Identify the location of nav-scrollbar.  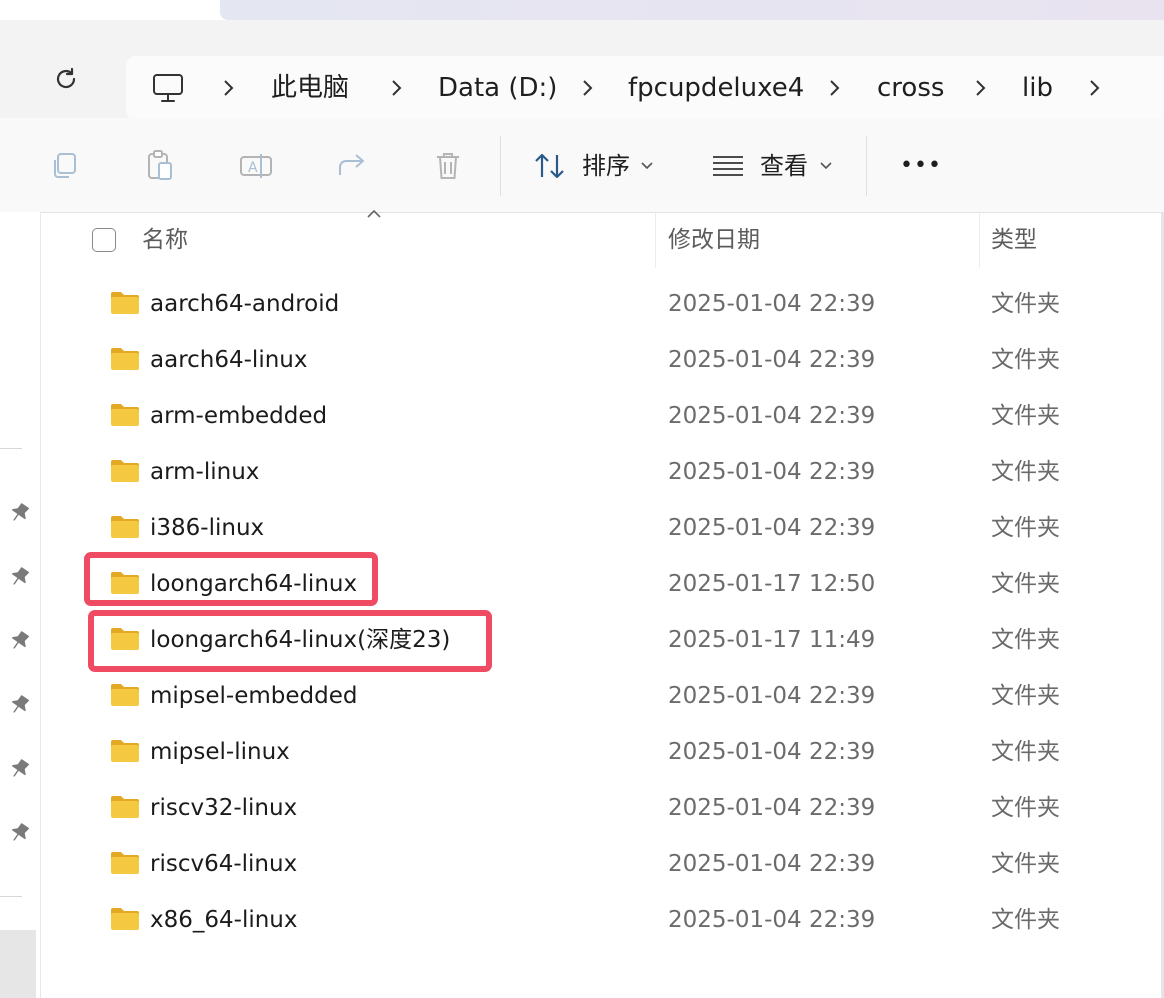
(18, 964).